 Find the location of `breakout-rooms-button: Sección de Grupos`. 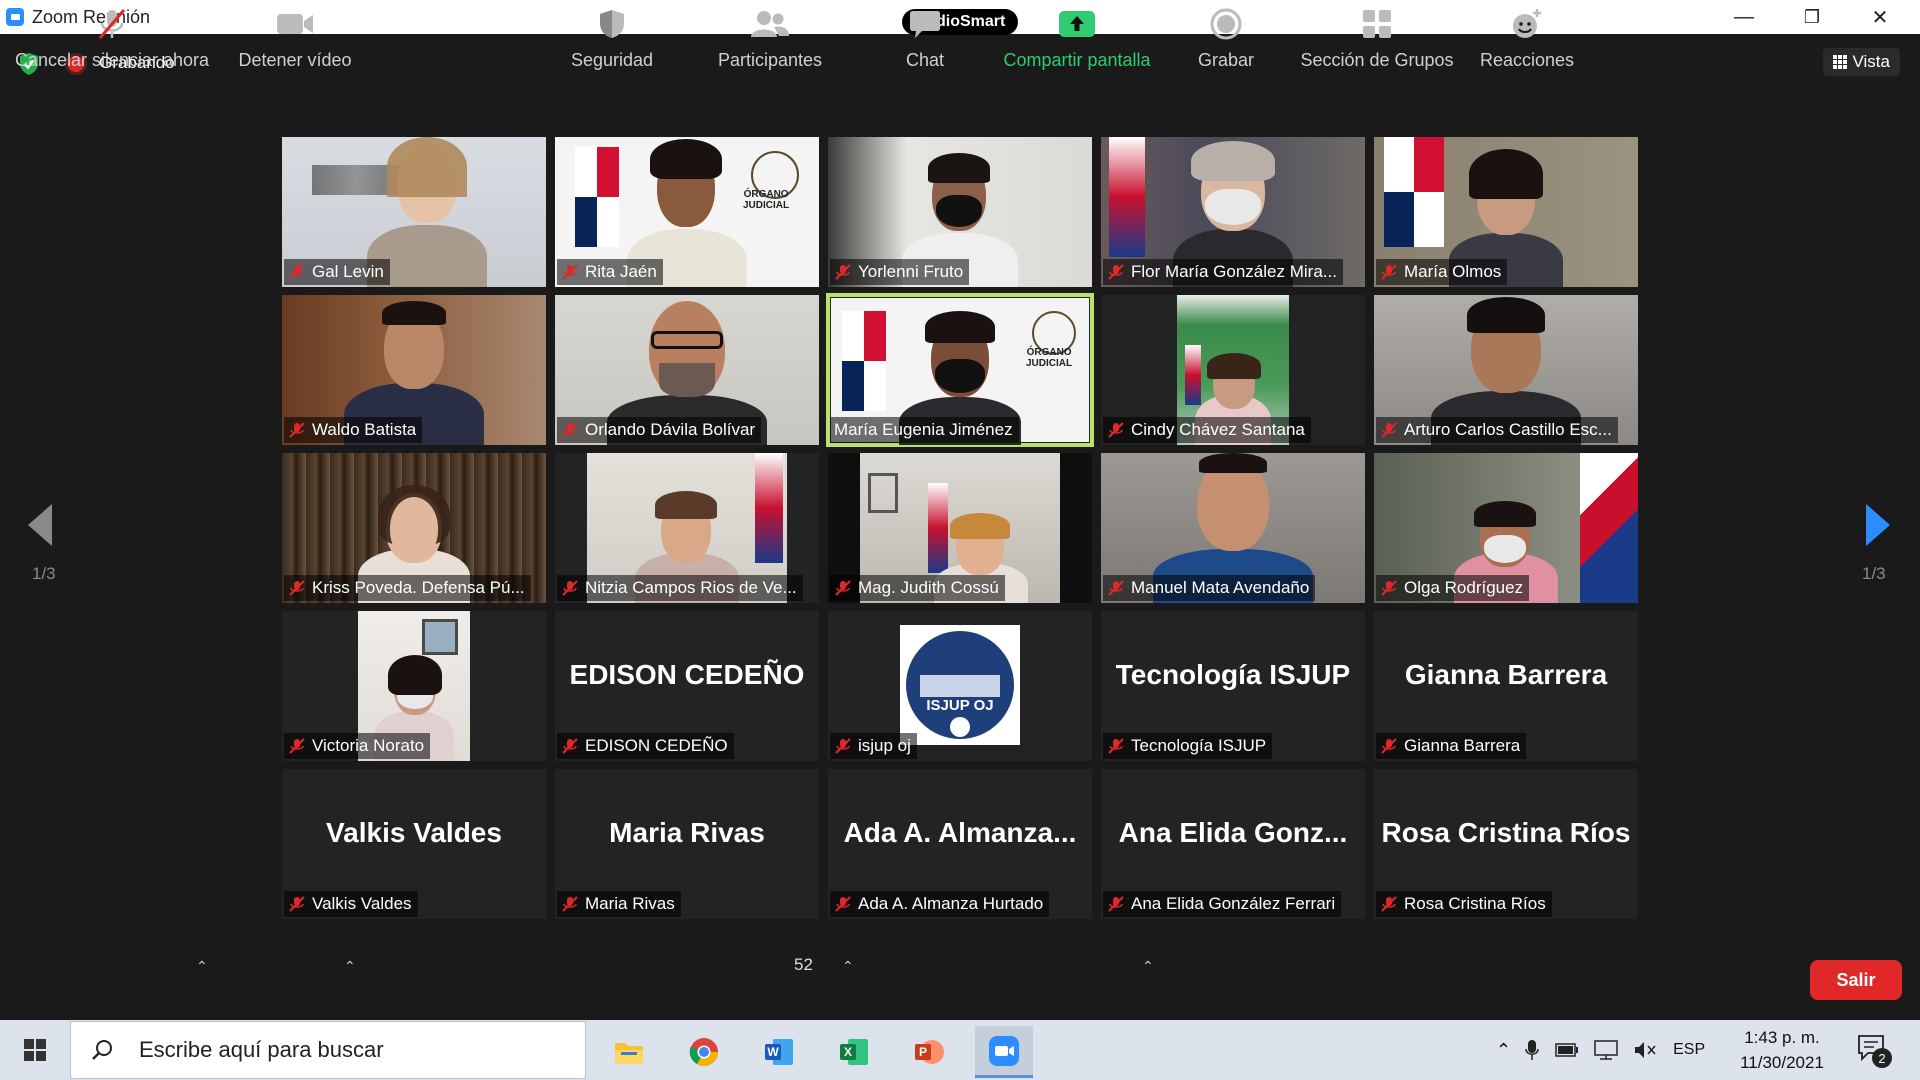

breakout-rooms-button: Sección de Grupos is located at coordinates (1377, 42).